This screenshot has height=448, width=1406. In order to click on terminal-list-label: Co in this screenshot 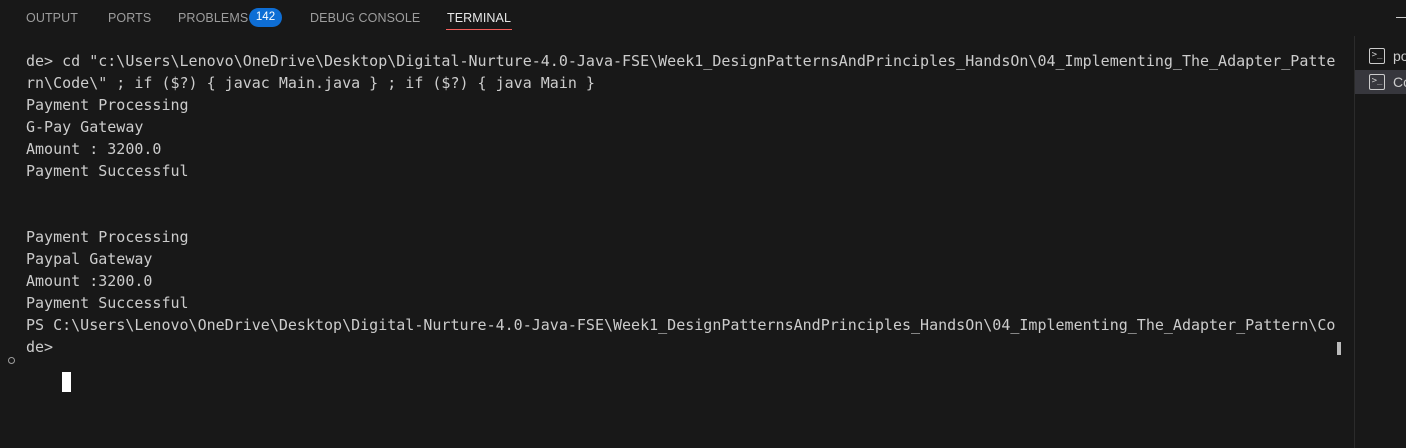, I will do `click(1399, 82)`.